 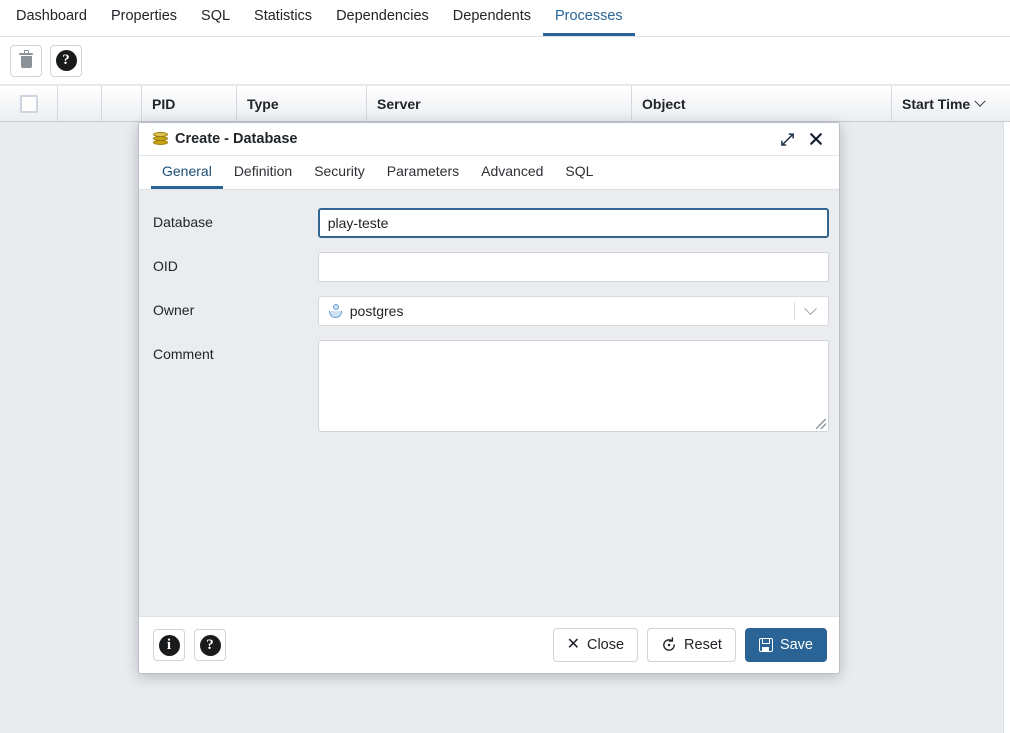 I want to click on trash-icon, so click(x=26, y=59).